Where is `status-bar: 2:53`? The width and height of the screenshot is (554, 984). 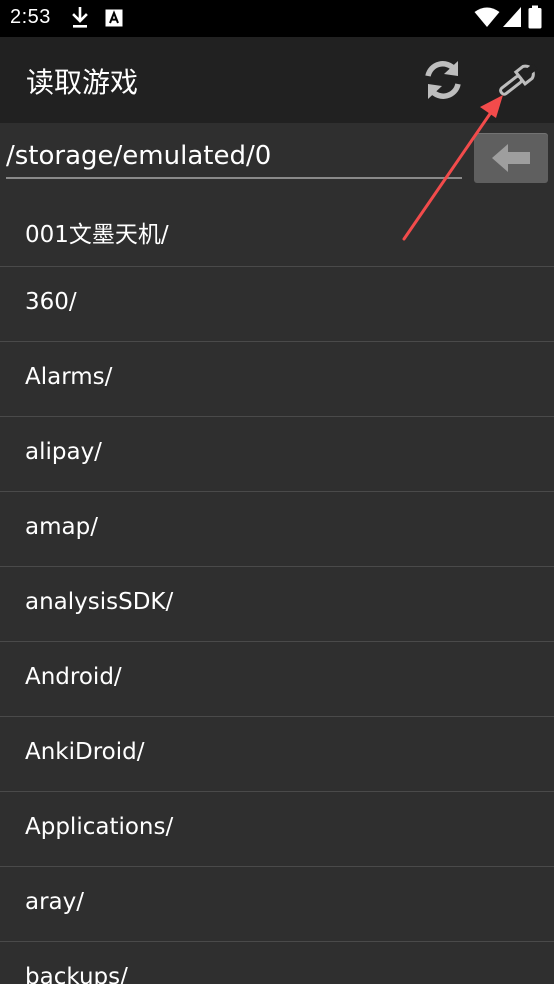 status-bar: 2:53 is located at coordinates (277, 18).